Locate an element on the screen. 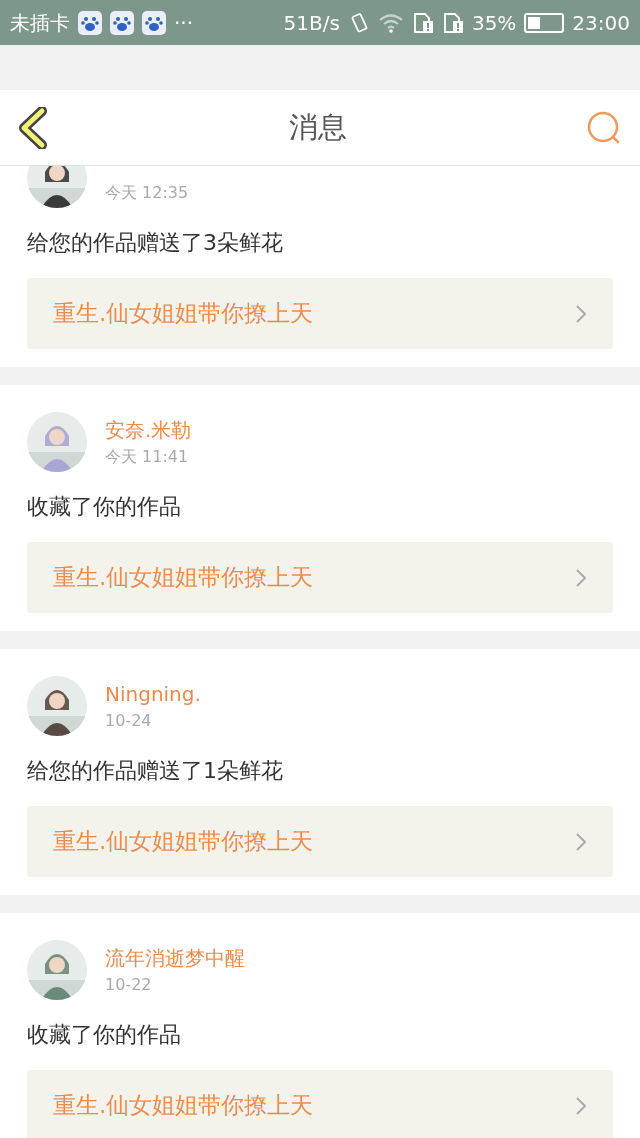 The height and width of the screenshot is (1138, 640). back-button is located at coordinates (34, 127).